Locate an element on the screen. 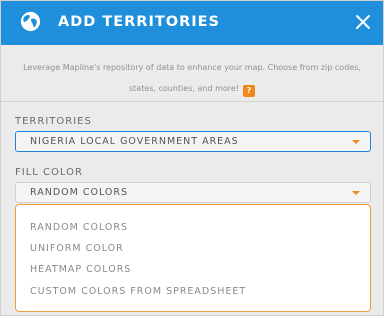 The image size is (384, 316). territories-select: NIGERIA LOCAL GOVERNMENT AREAS is located at coordinates (193, 141).